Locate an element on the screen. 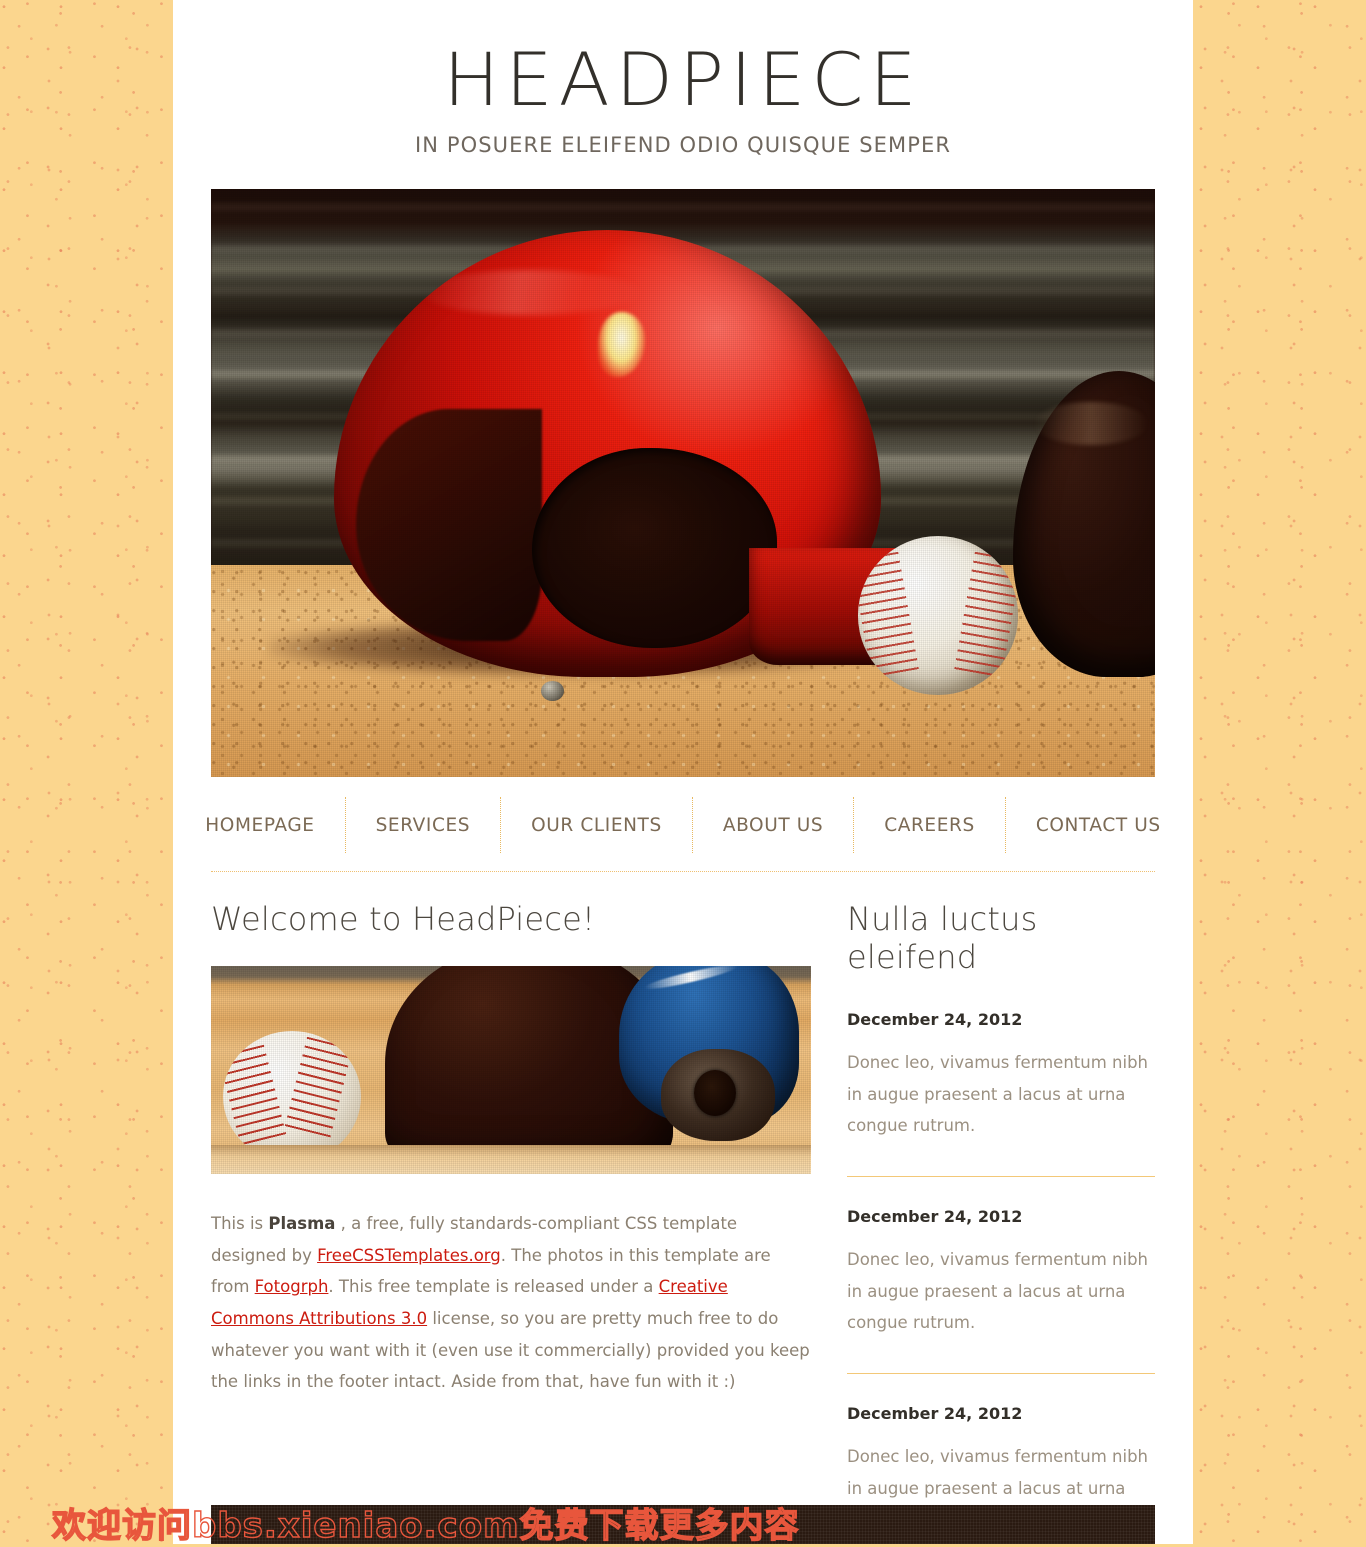  nav-item-about-us: ABOUT US is located at coordinates (774, 825).